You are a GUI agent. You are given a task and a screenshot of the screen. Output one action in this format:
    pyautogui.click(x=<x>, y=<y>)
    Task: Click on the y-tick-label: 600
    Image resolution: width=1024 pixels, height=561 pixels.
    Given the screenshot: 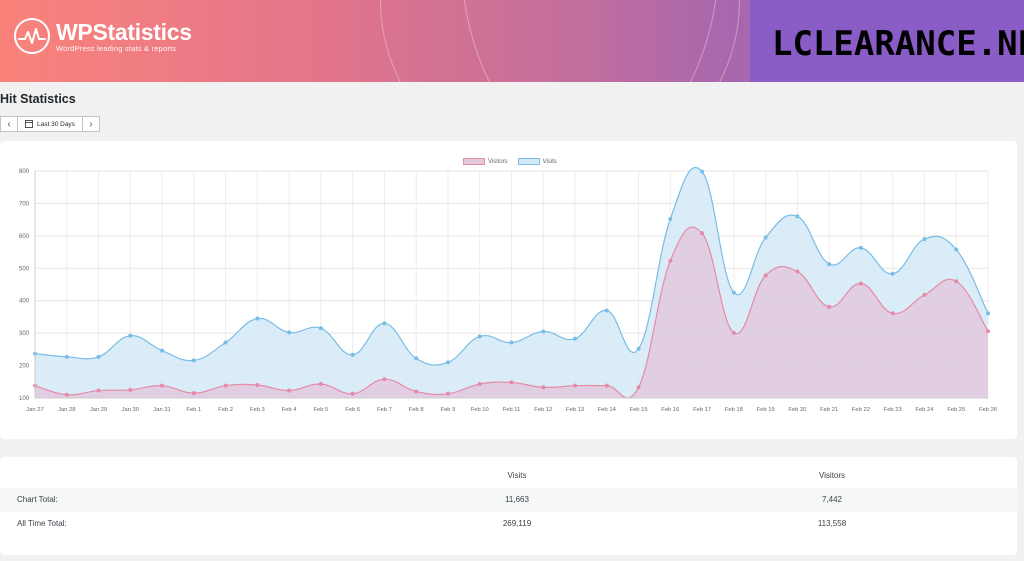 What is the action you would take?
    pyautogui.click(x=24, y=237)
    